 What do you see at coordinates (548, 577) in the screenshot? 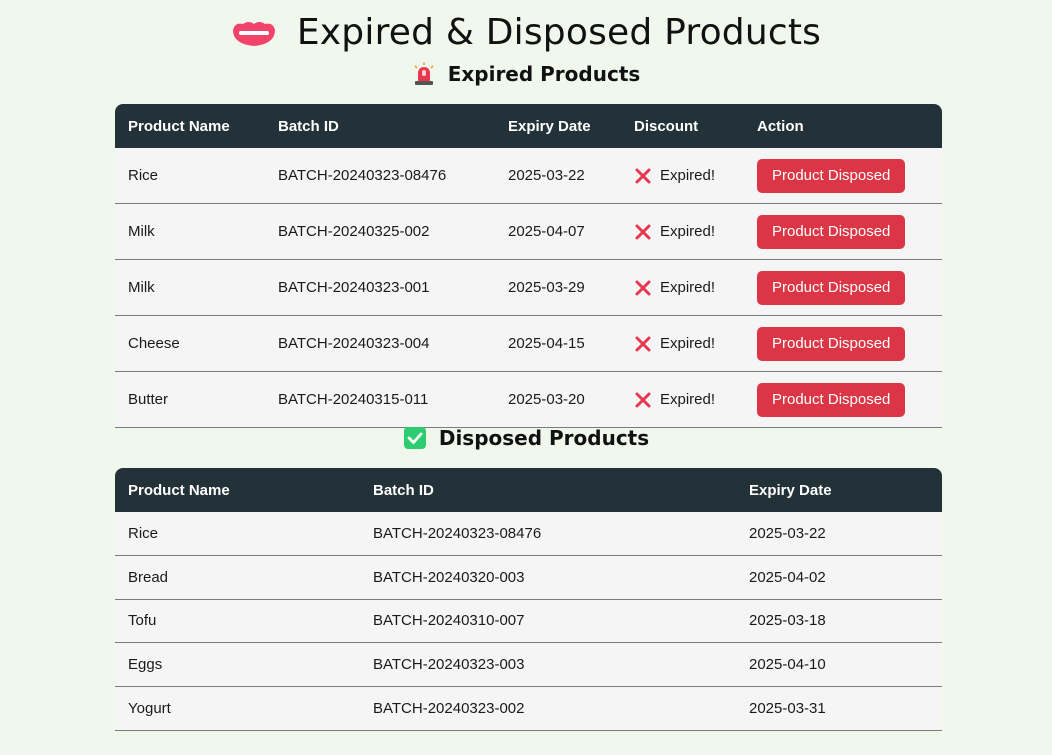
I see `batch-id-cell: BATCH-20240320-003` at bounding box center [548, 577].